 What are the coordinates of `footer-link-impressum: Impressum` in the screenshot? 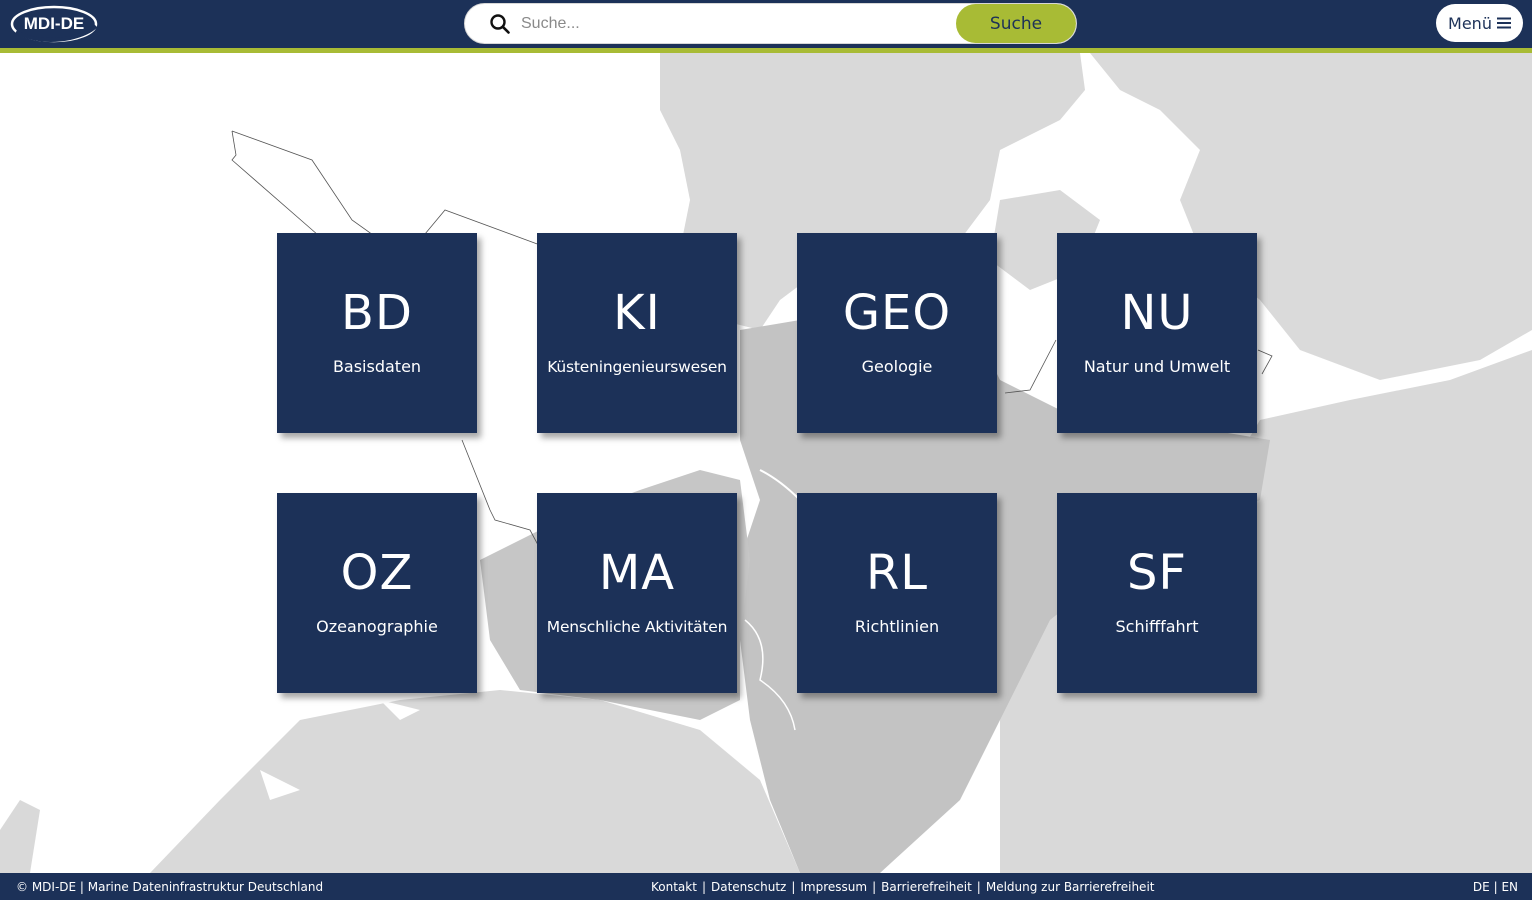 It's located at (833, 887).